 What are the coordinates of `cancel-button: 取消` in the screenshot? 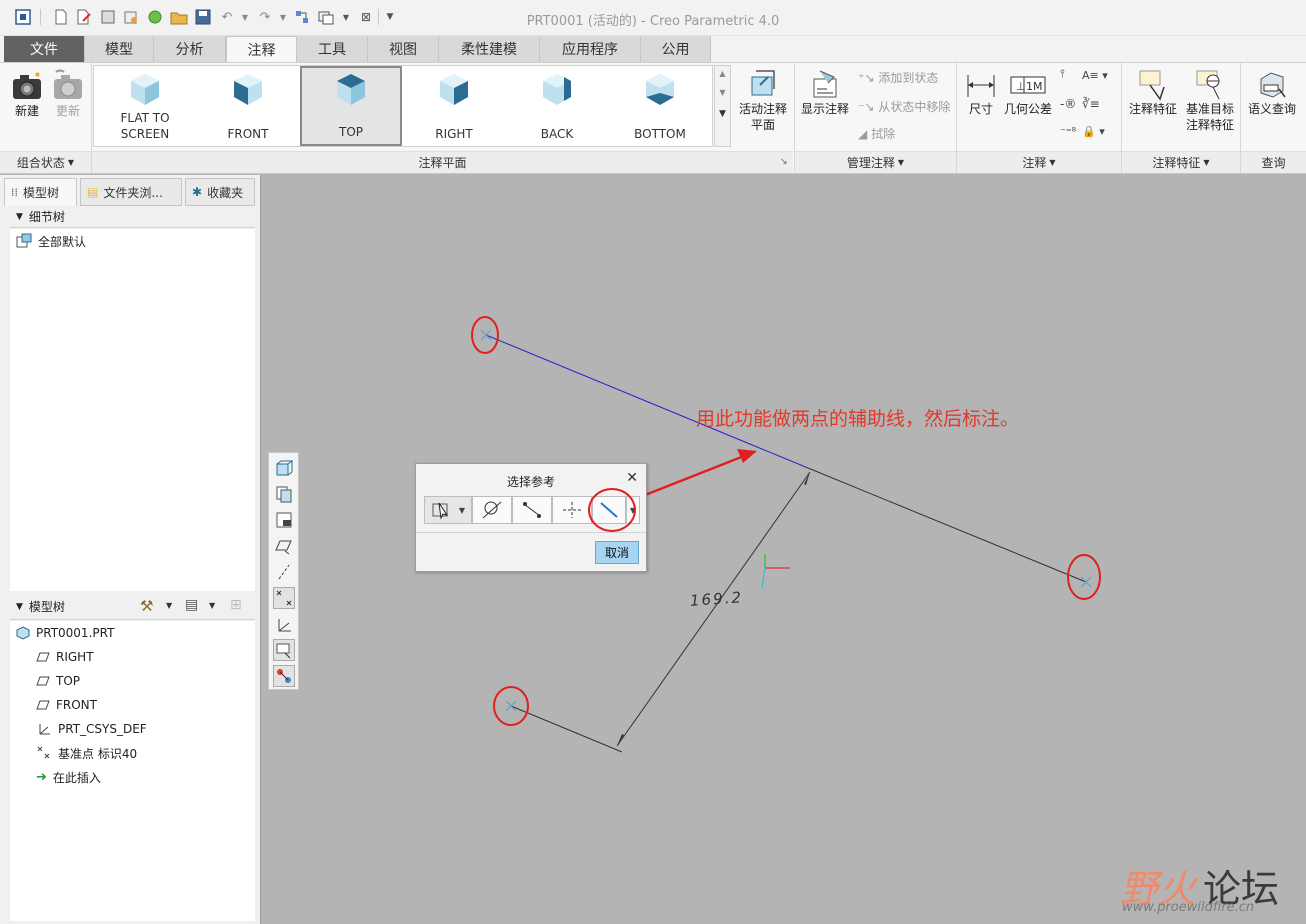 It's located at (617, 552).